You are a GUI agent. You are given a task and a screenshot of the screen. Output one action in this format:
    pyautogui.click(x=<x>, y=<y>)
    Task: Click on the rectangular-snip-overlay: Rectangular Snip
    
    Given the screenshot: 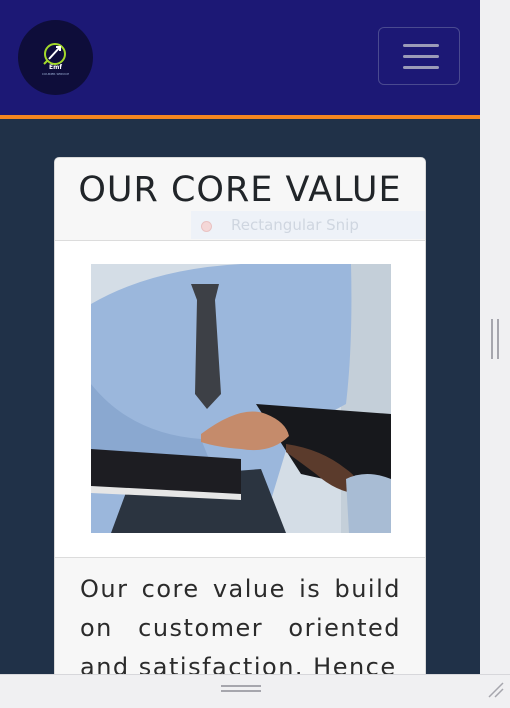 What is the action you would take?
    pyautogui.click(x=308, y=225)
    